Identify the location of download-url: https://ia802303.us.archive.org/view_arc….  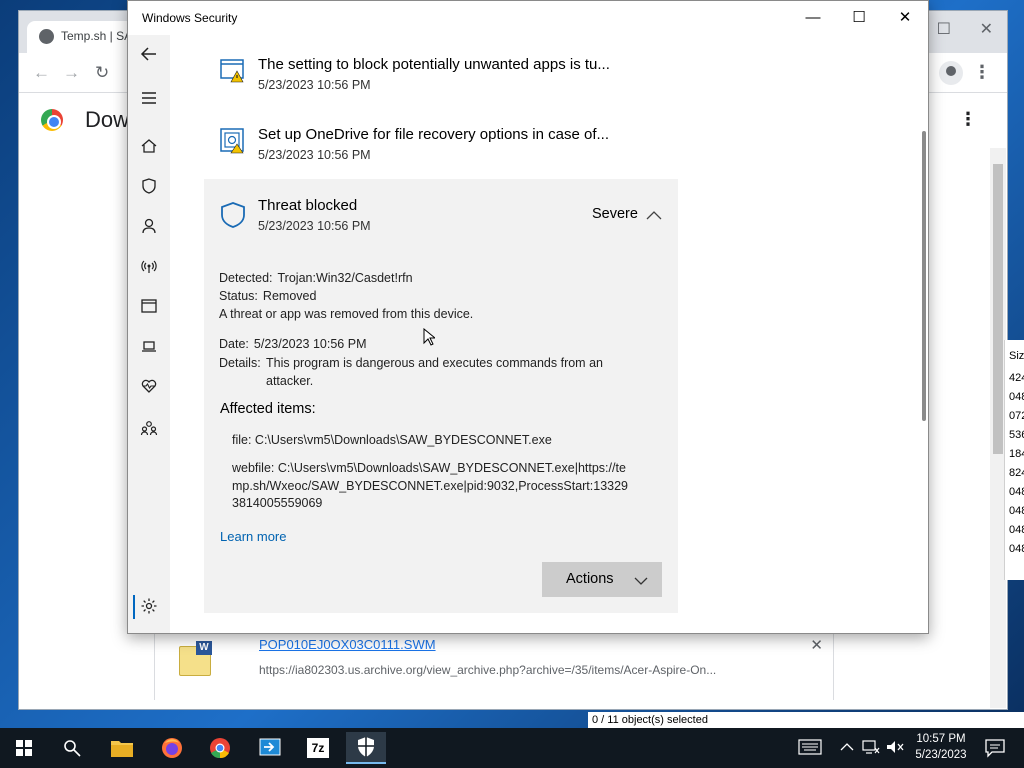
(488, 670).